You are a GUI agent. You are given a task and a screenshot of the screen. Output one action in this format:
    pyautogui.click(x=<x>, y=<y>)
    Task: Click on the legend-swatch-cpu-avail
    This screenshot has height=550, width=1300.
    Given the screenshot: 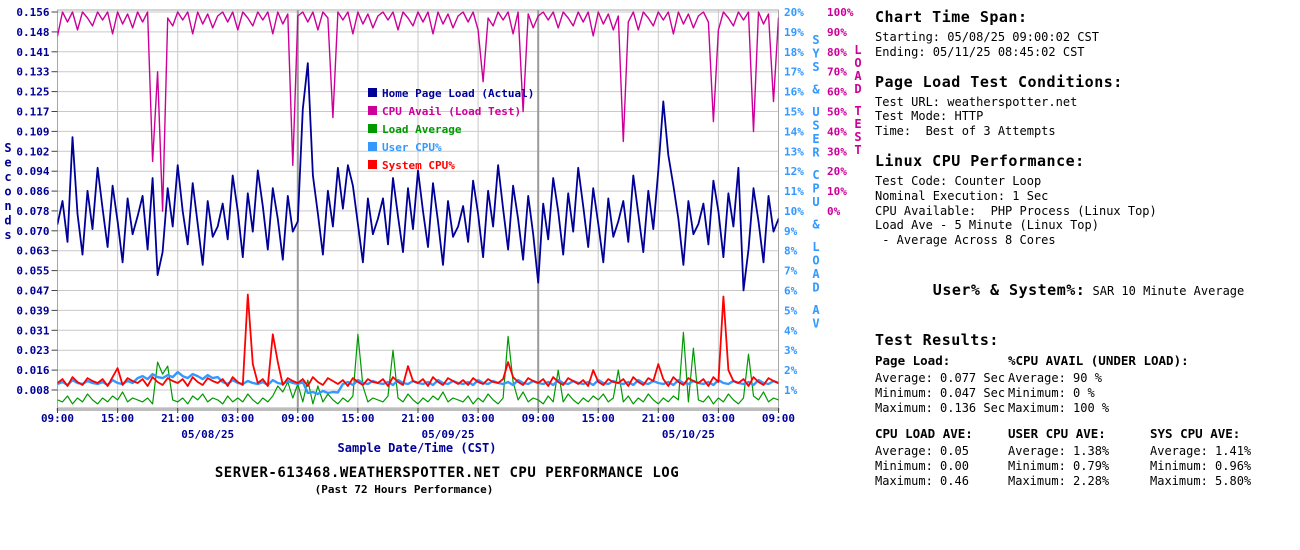 What is the action you would take?
    pyautogui.click(x=372, y=110)
    